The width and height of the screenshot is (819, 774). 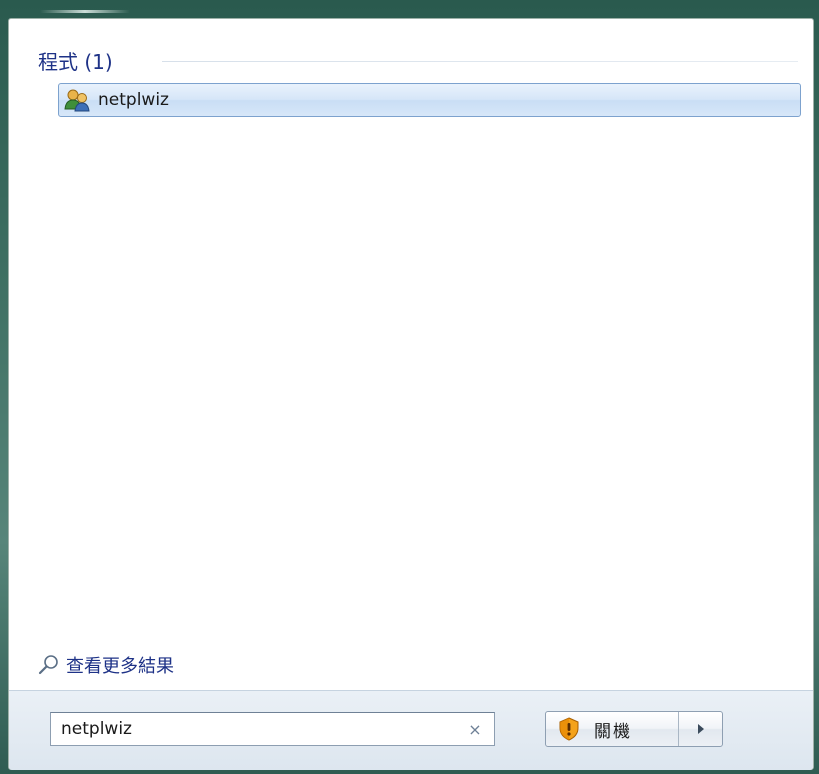 I want to click on see-more-results-link: 查看更多結果, so click(x=106, y=665).